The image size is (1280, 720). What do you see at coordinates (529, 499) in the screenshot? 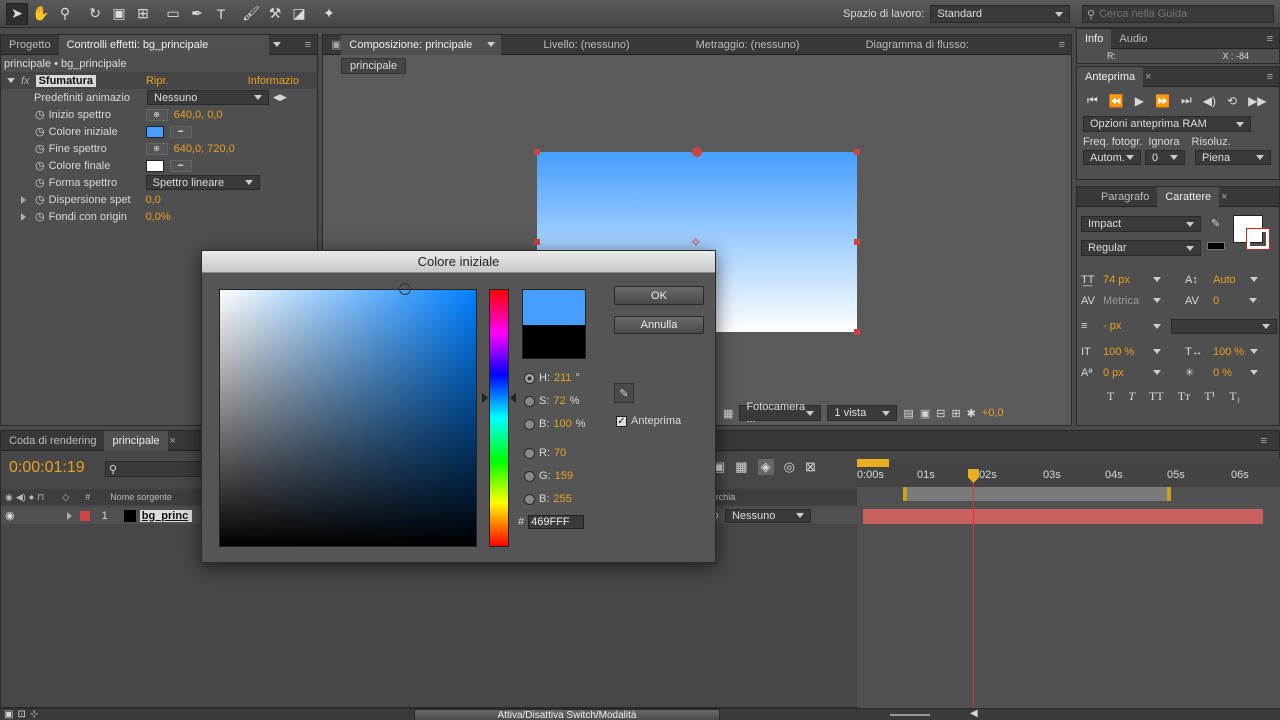
I see `blue-radio` at bounding box center [529, 499].